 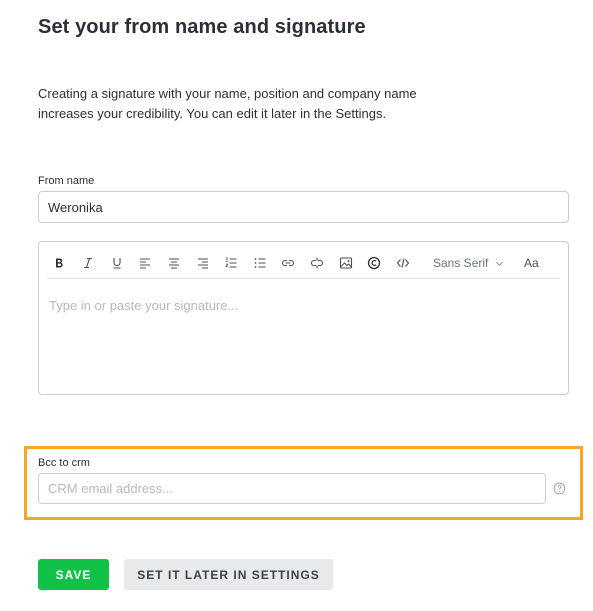 What do you see at coordinates (303, 207) in the screenshot?
I see `from-name-input` at bounding box center [303, 207].